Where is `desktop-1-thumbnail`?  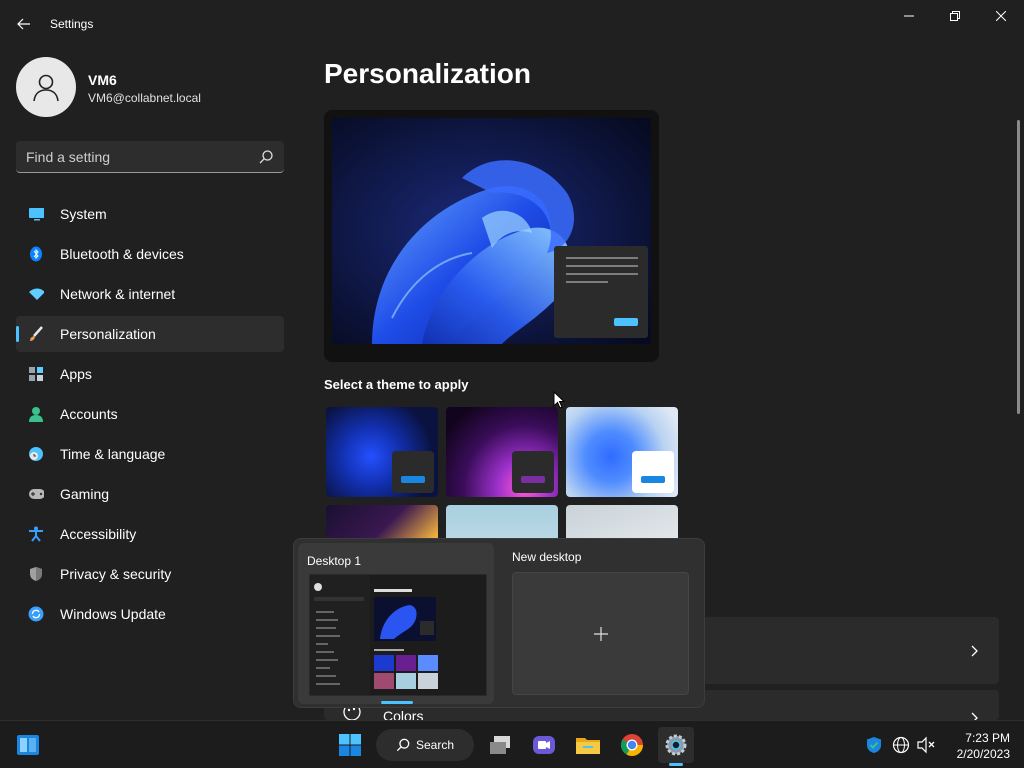 desktop-1-thumbnail is located at coordinates (398, 635).